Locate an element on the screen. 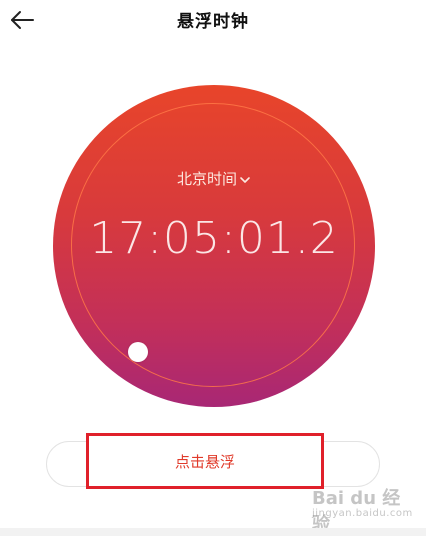 The height and width of the screenshot is (536, 426). watermark-url: jingyan.baidu.com is located at coordinates (362, 513).